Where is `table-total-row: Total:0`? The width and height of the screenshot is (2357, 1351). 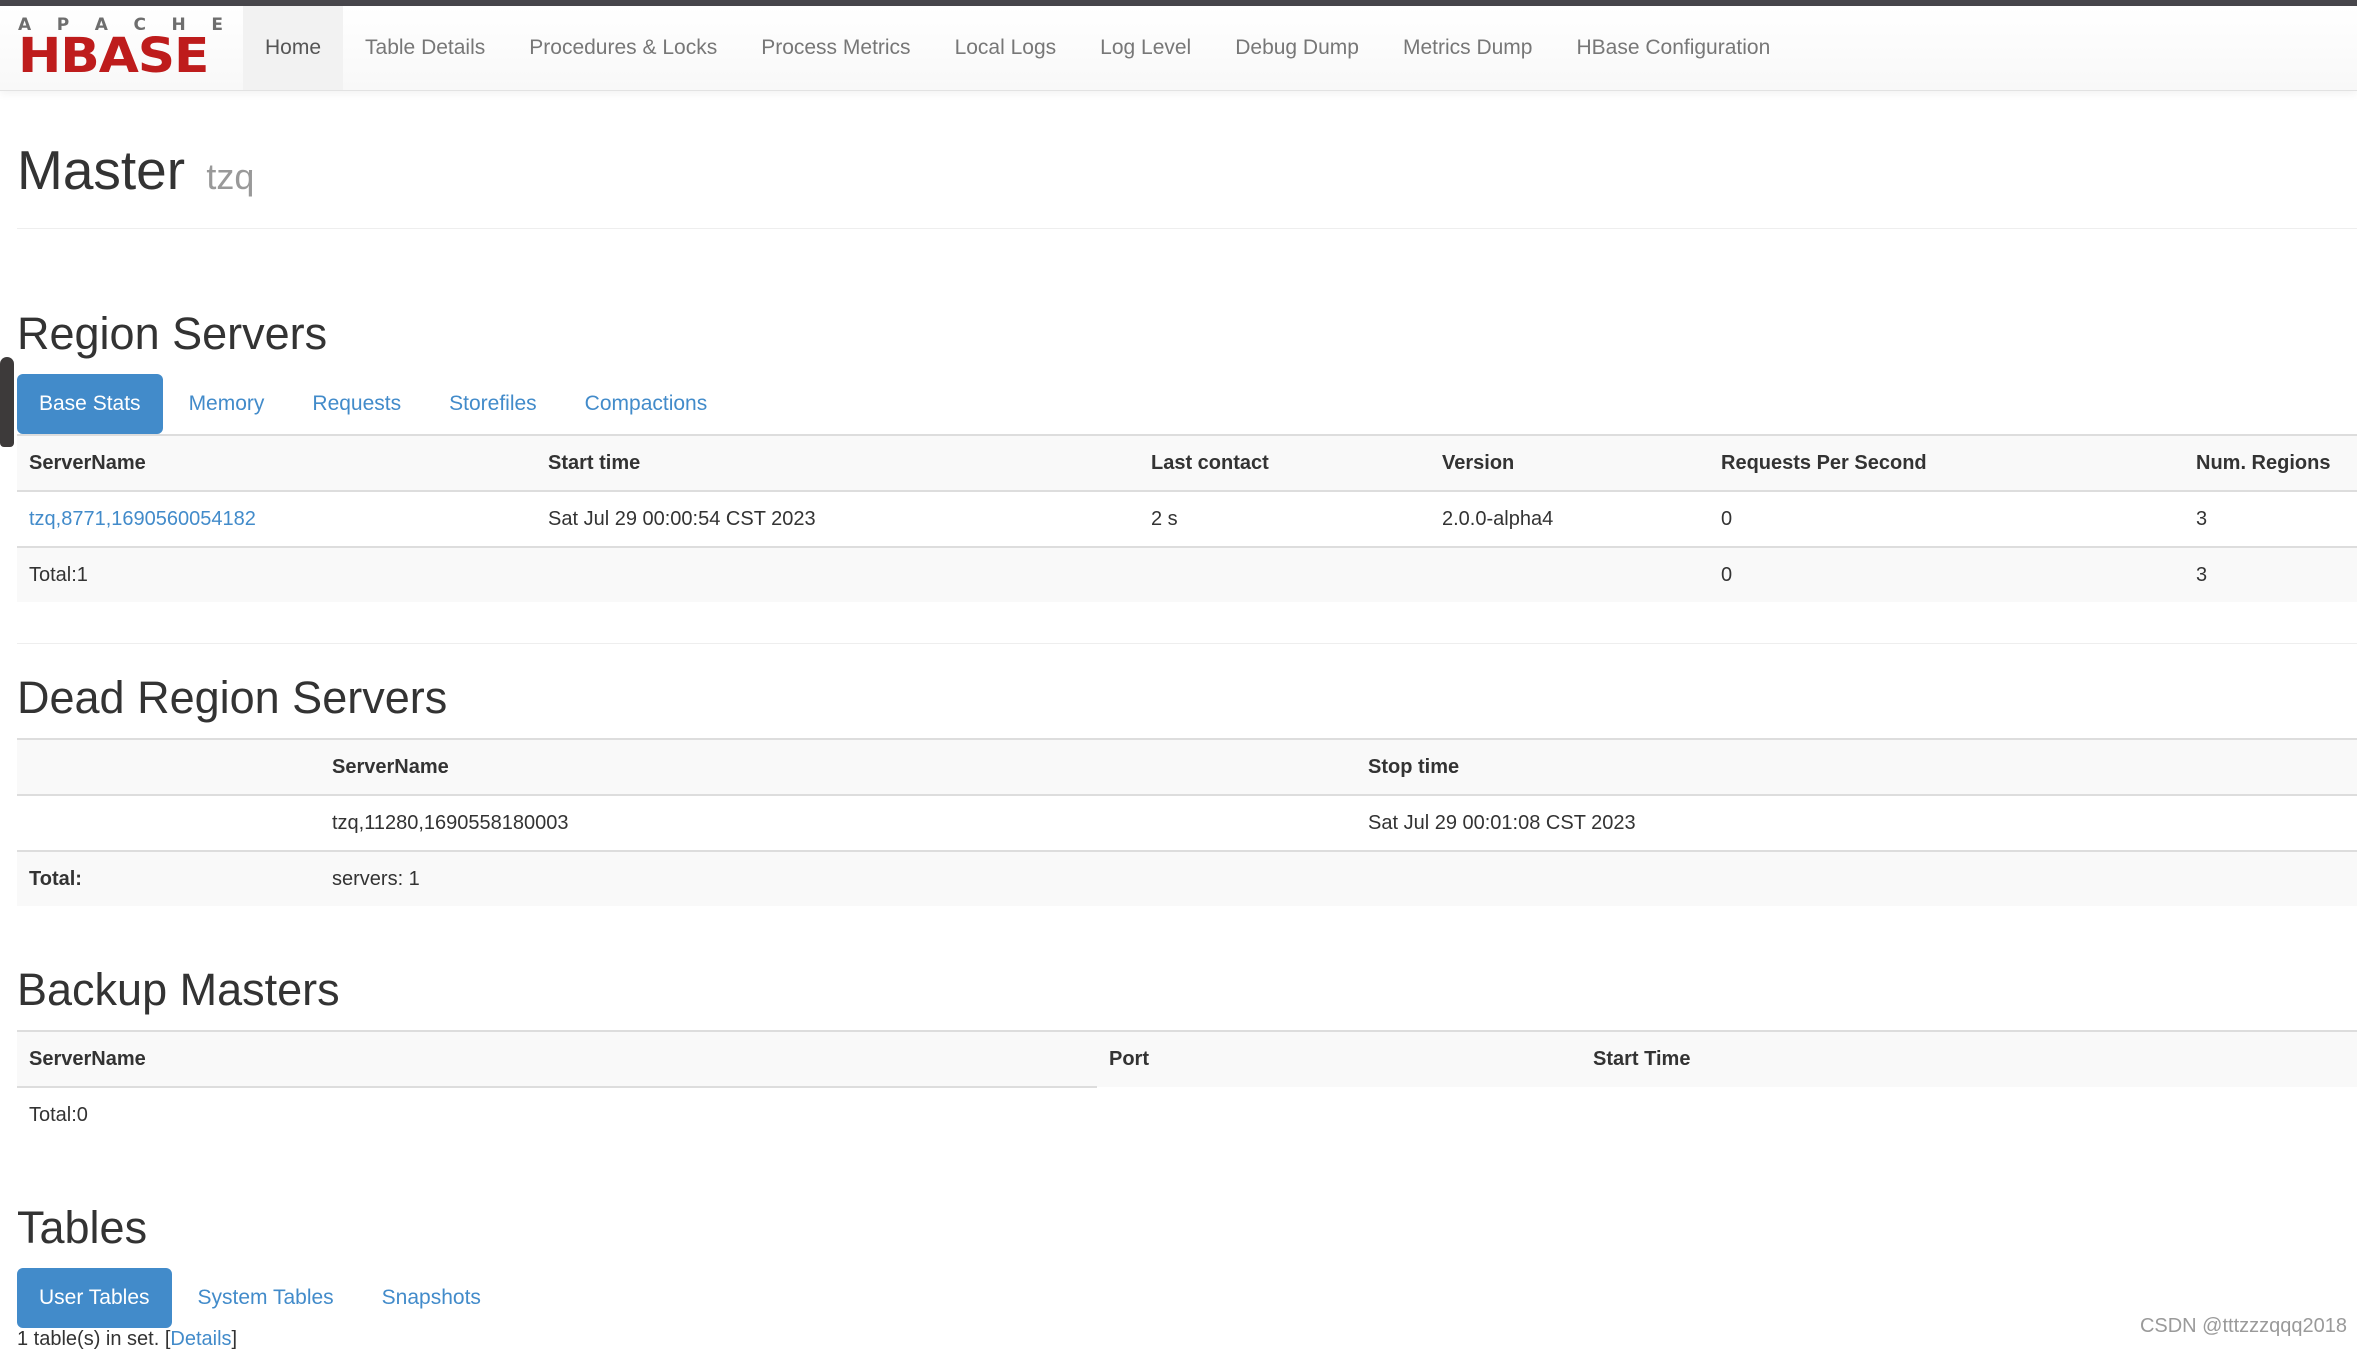
table-total-row: Total:0 is located at coordinates (1187, 1114).